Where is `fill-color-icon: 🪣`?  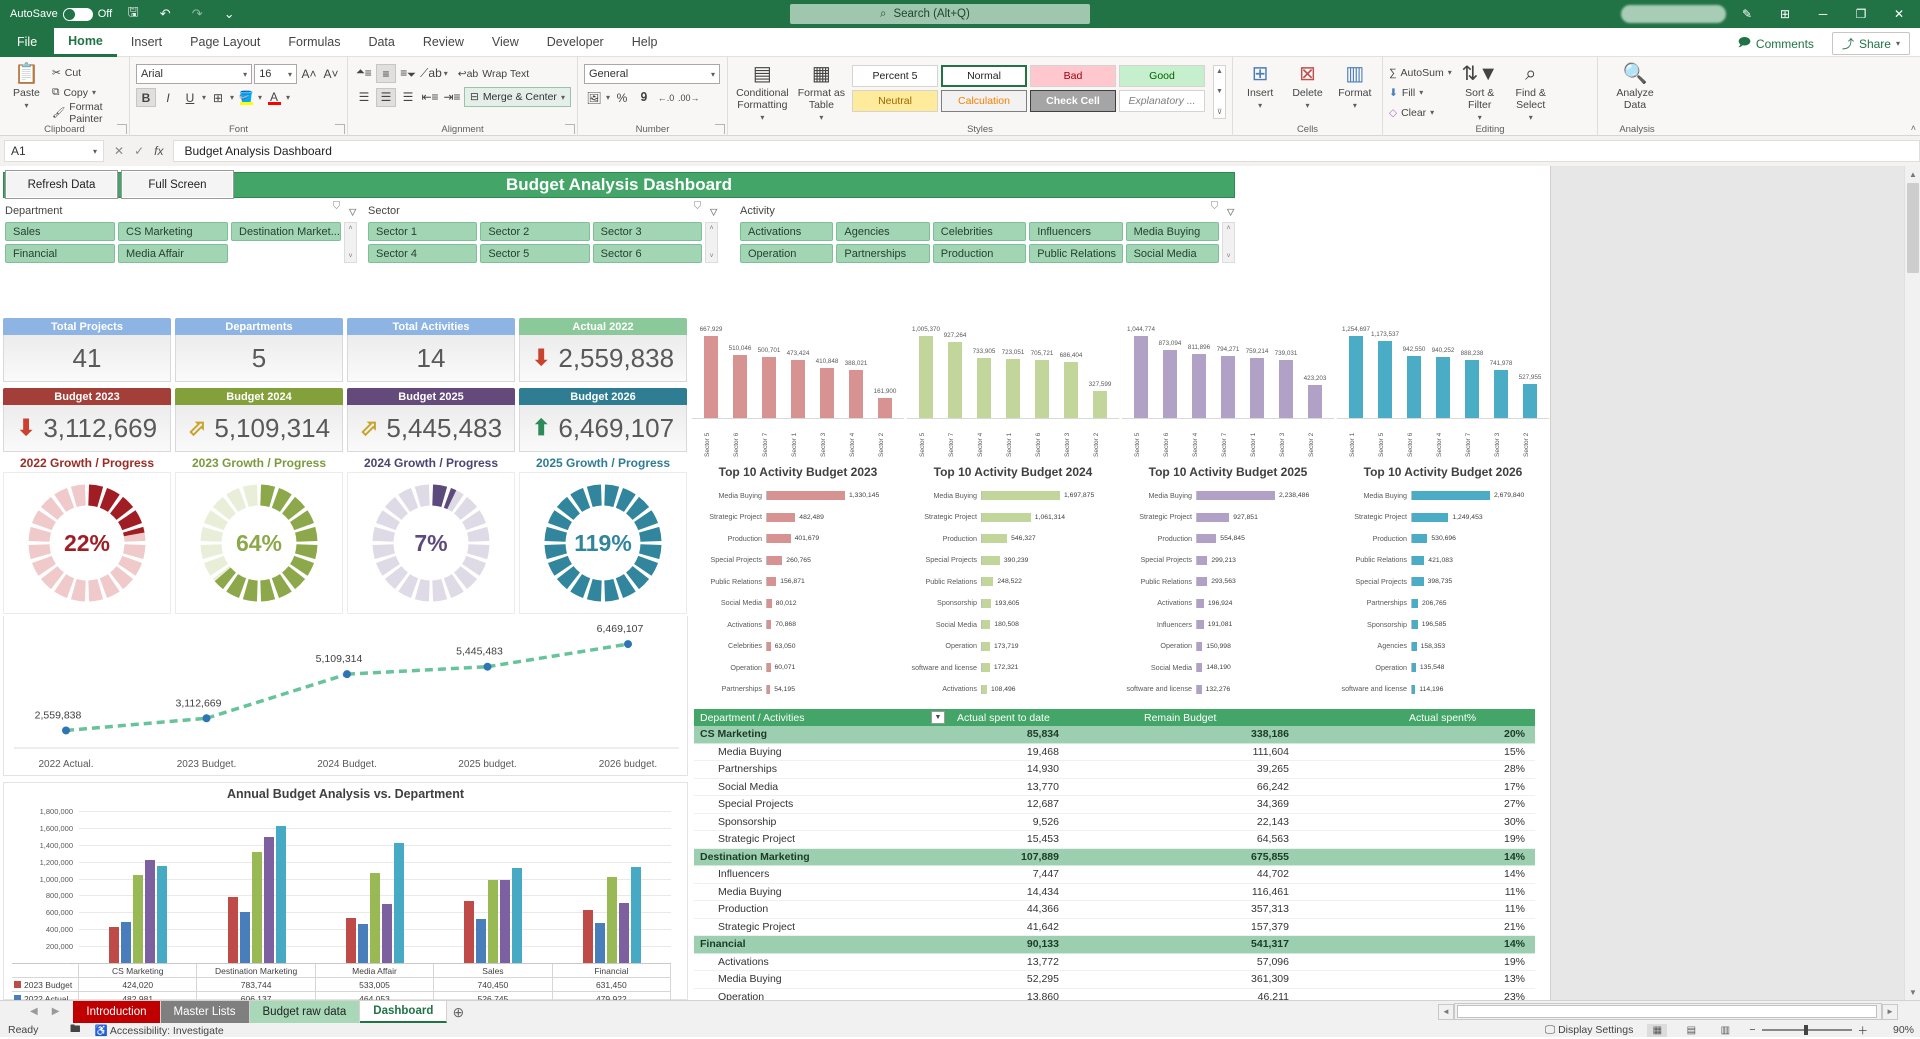
fill-color-icon: 🪣 is located at coordinates (246, 97).